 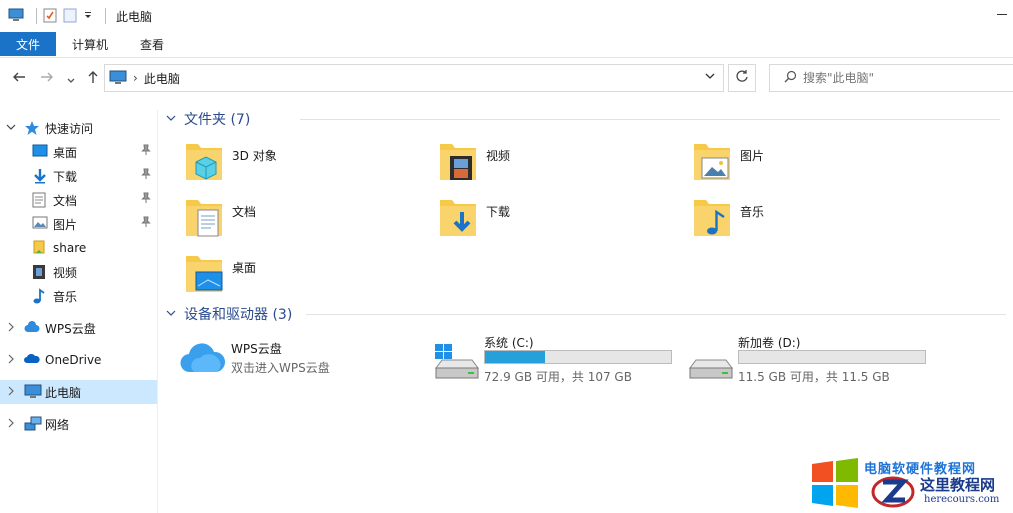 What do you see at coordinates (712, 219) in the screenshot?
I see `folder-music-icon` at bounding box center [712, 219].